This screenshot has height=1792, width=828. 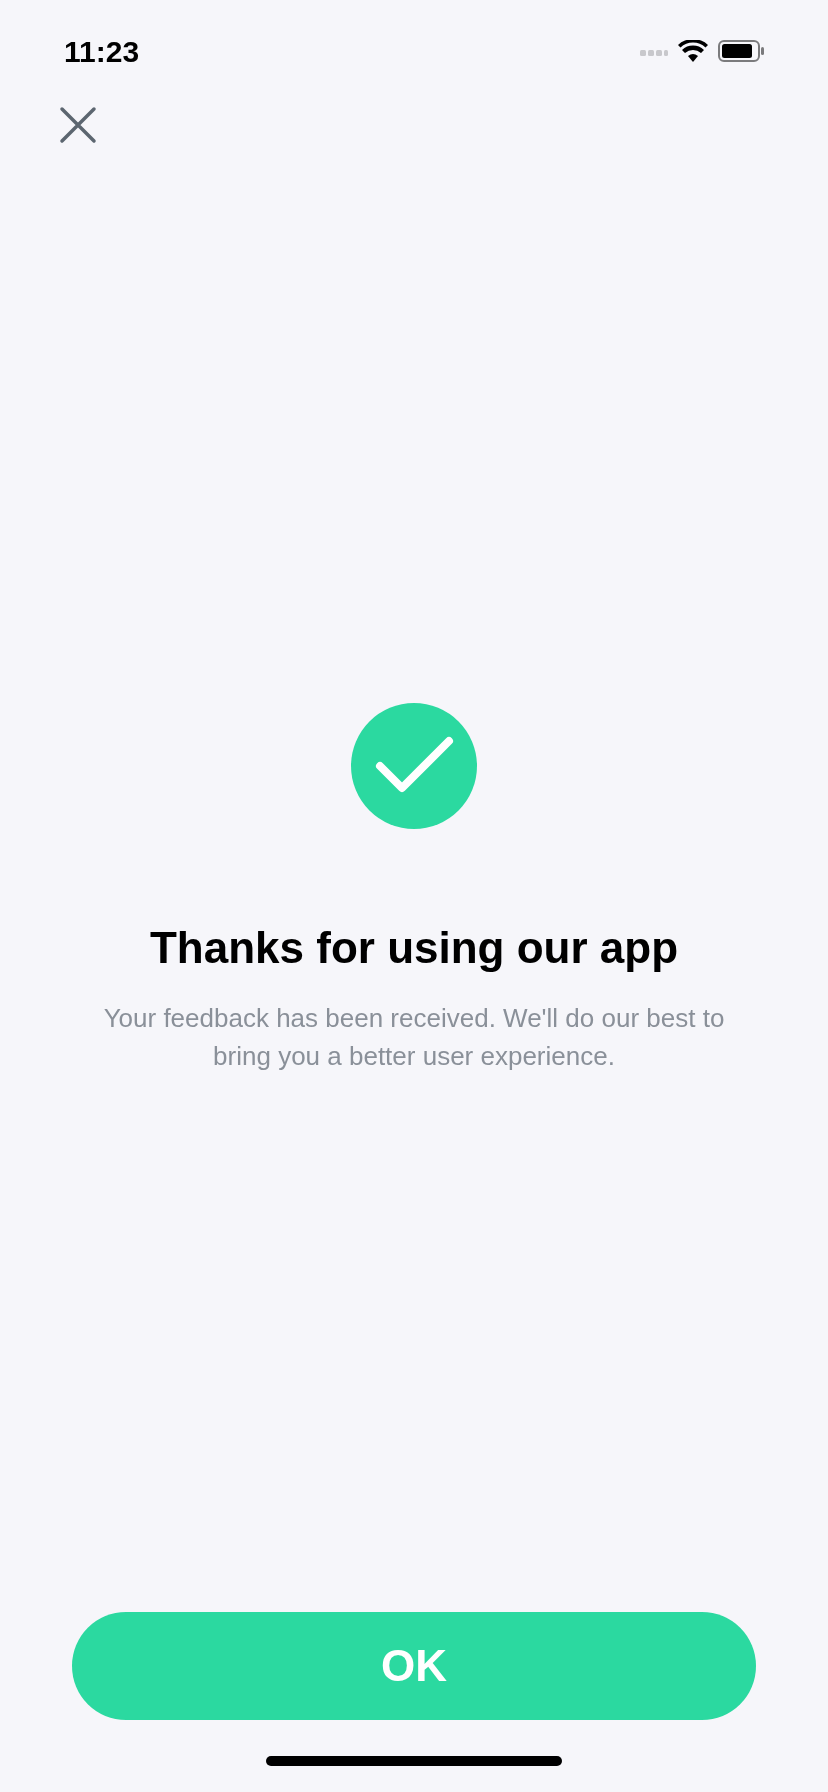 I want to click on battery-icon, so click(x=741, y=51).